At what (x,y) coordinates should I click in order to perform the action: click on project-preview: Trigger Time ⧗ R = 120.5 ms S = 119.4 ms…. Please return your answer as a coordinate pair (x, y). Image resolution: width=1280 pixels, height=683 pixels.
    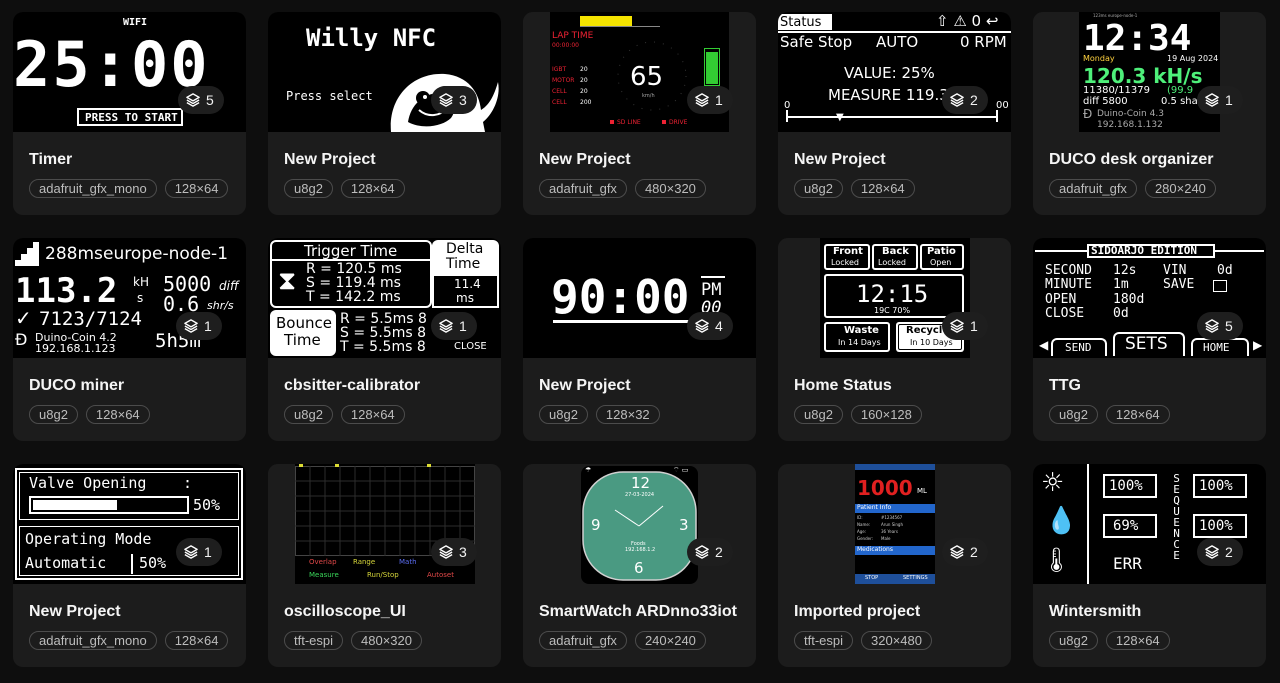
    Looking at the image, I should click on (384, 298).